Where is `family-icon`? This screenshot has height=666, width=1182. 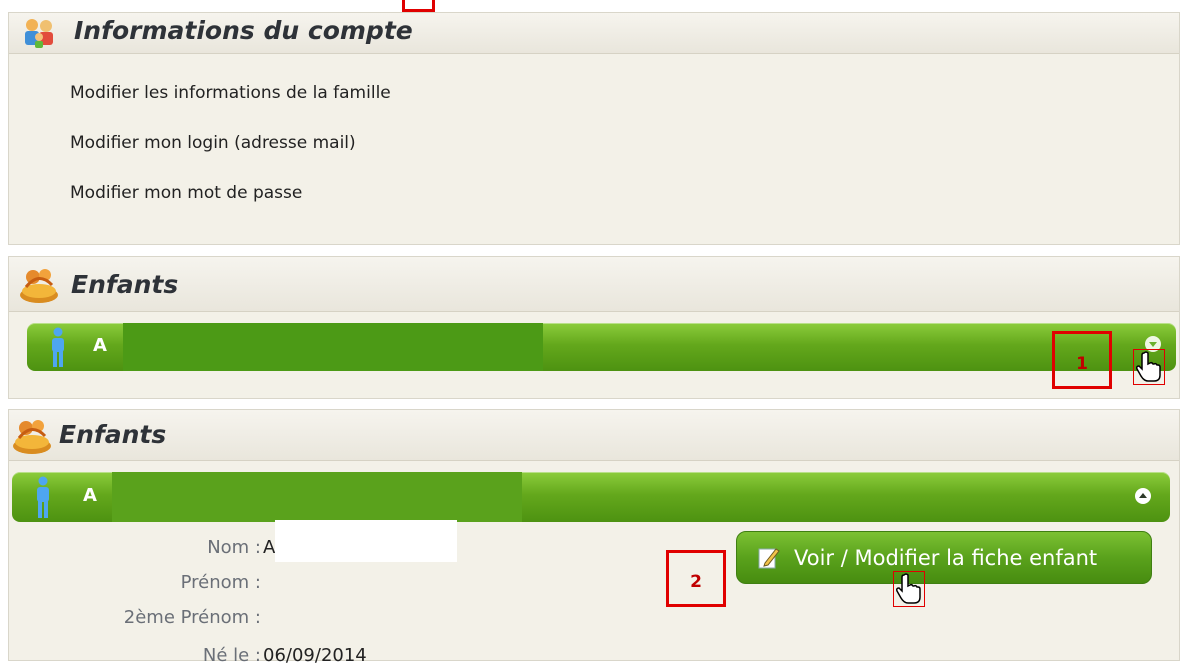 family-icon is located at coordinates (39, 33).